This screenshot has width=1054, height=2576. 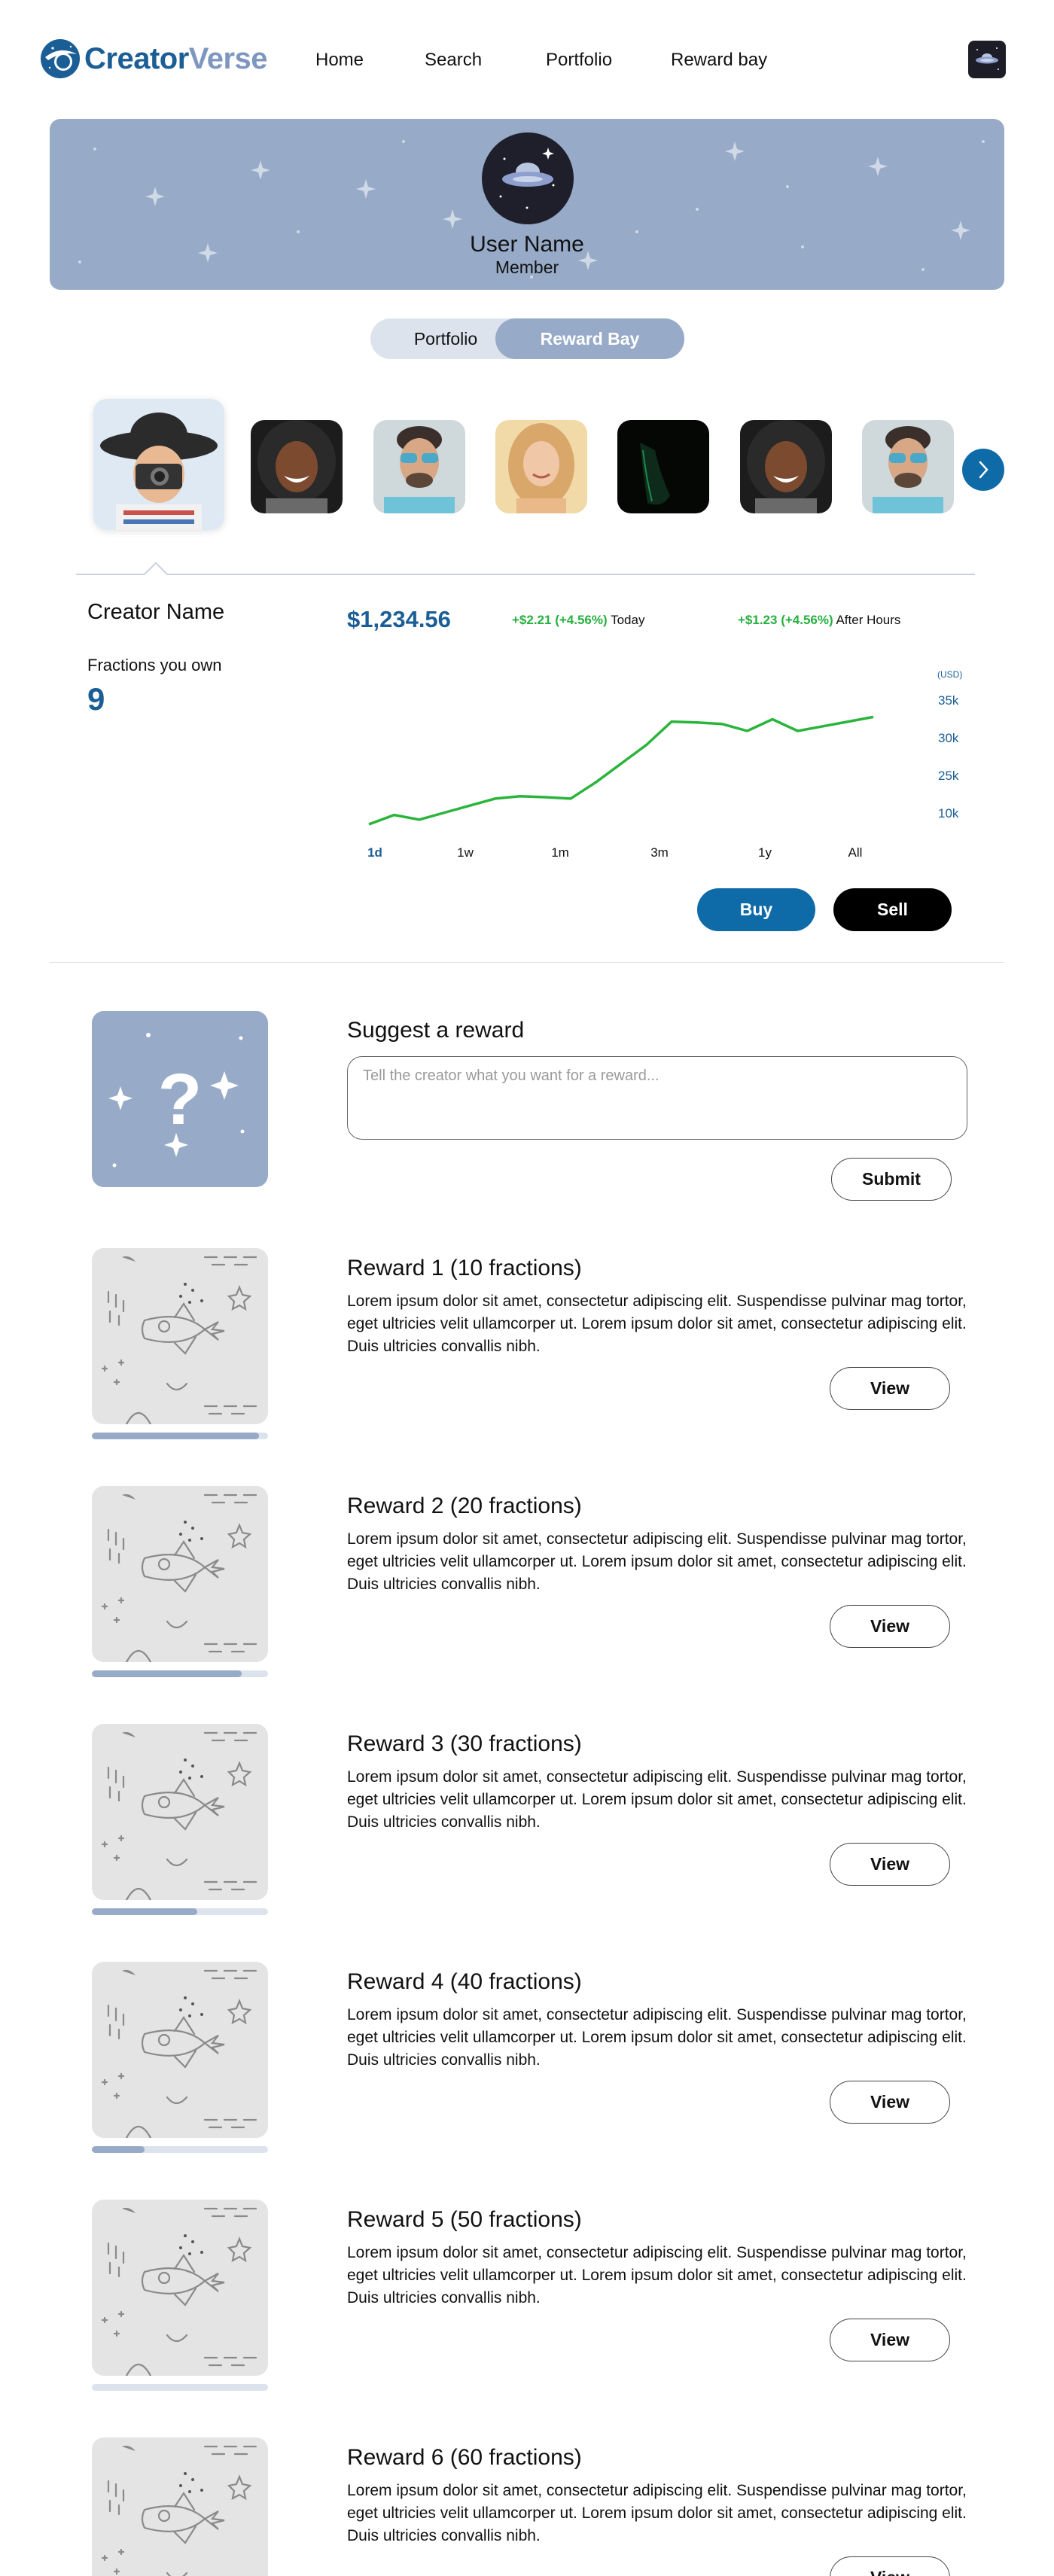 I want to click on fractions-owned-value: 9, so click(x=96, y=699).